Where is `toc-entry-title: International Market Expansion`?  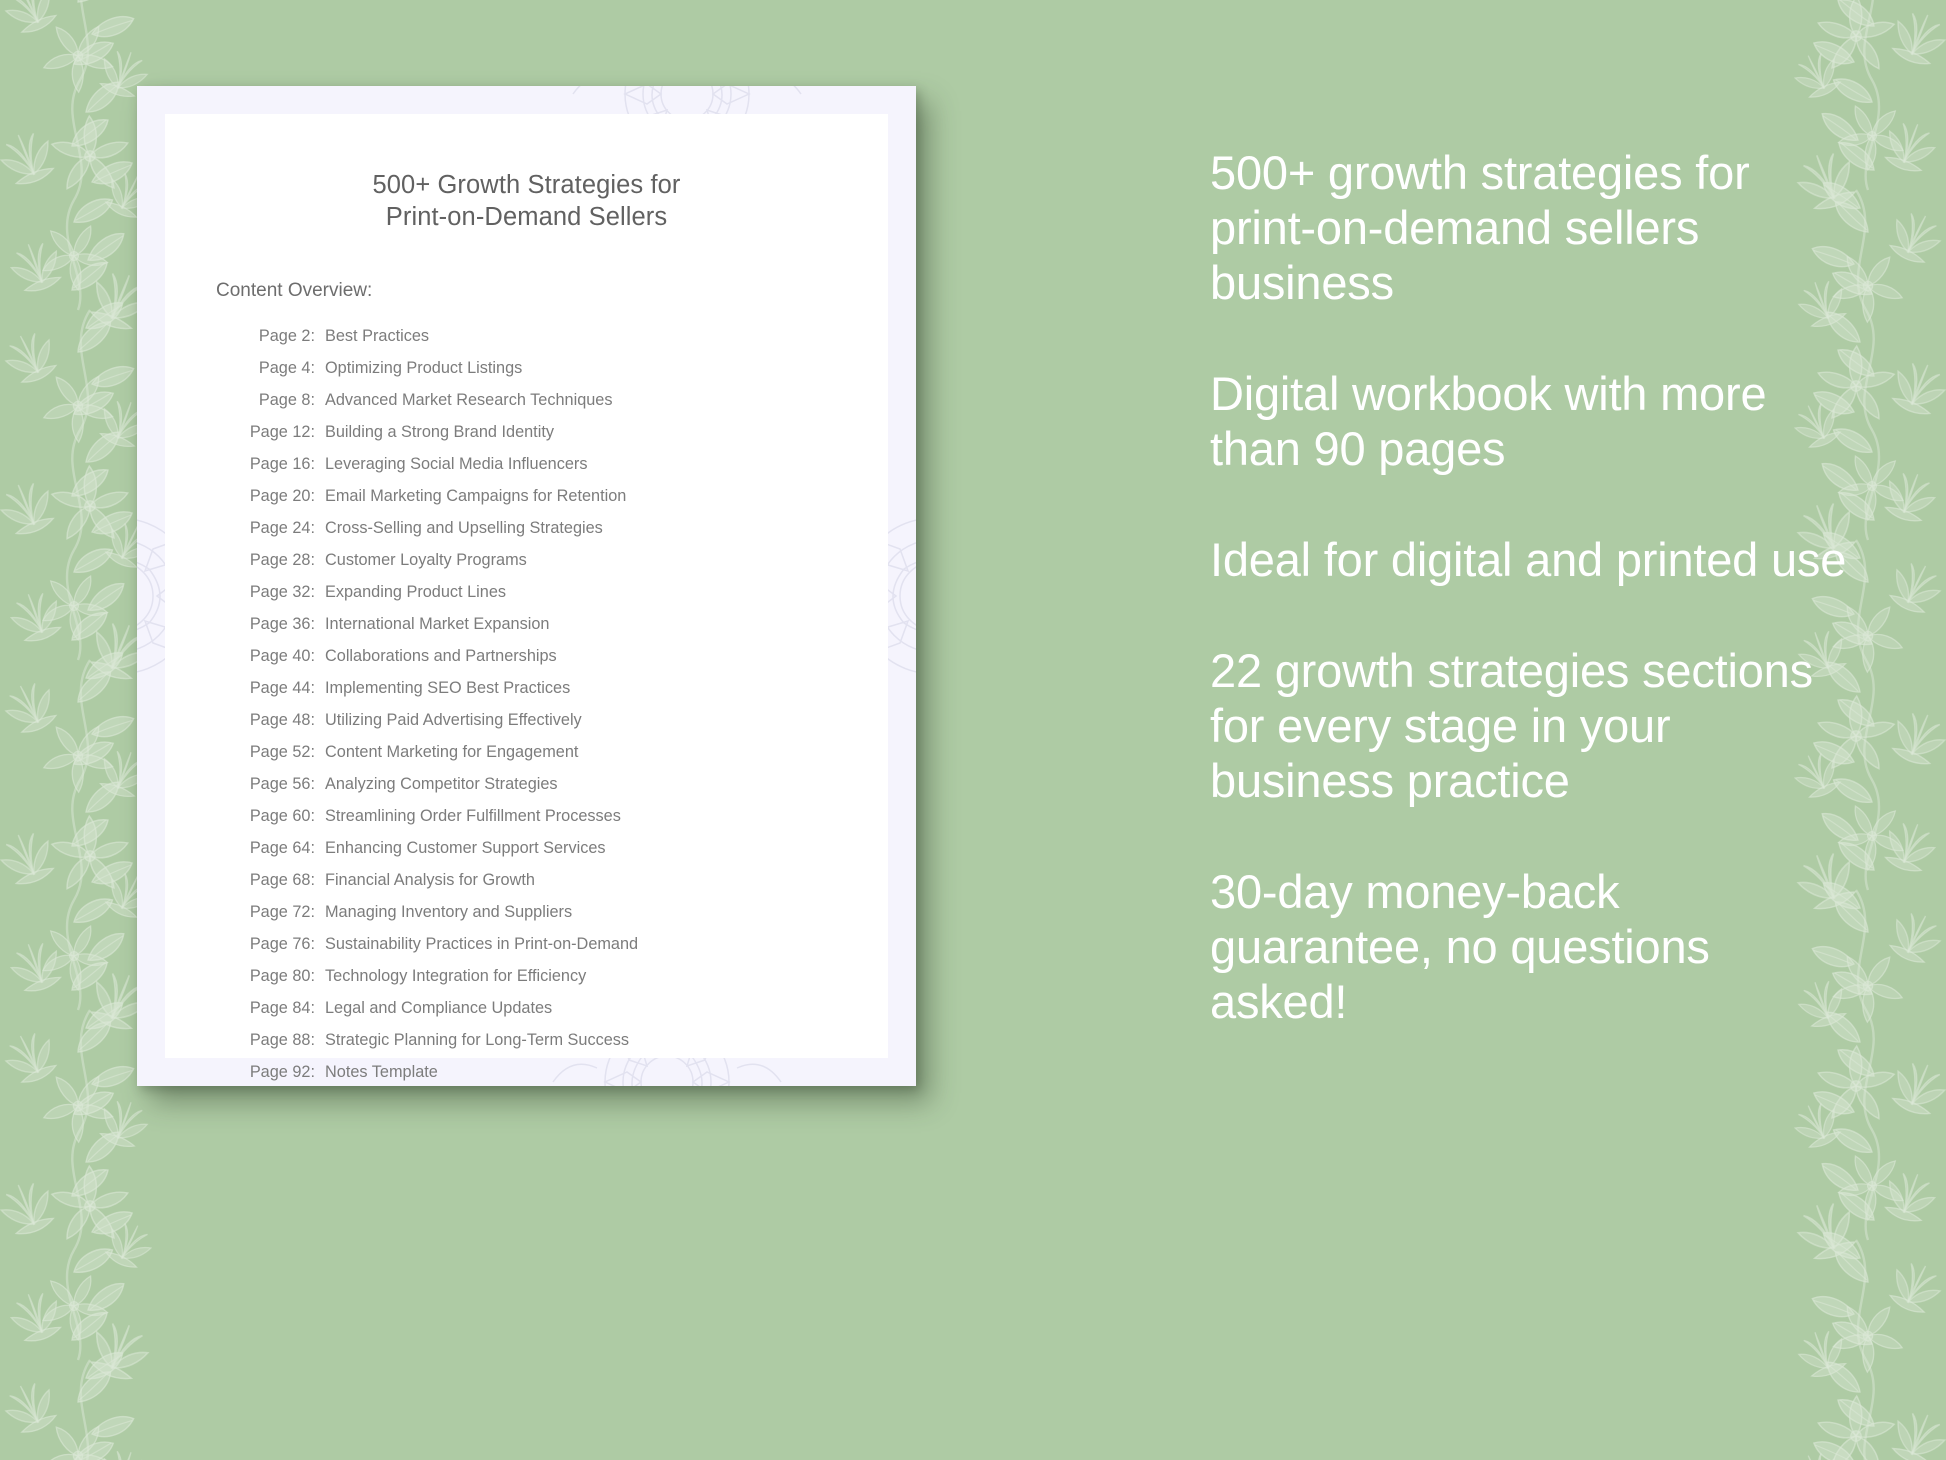 toc-entry-title: International Market Expansion is located at coordinates (437, 623).